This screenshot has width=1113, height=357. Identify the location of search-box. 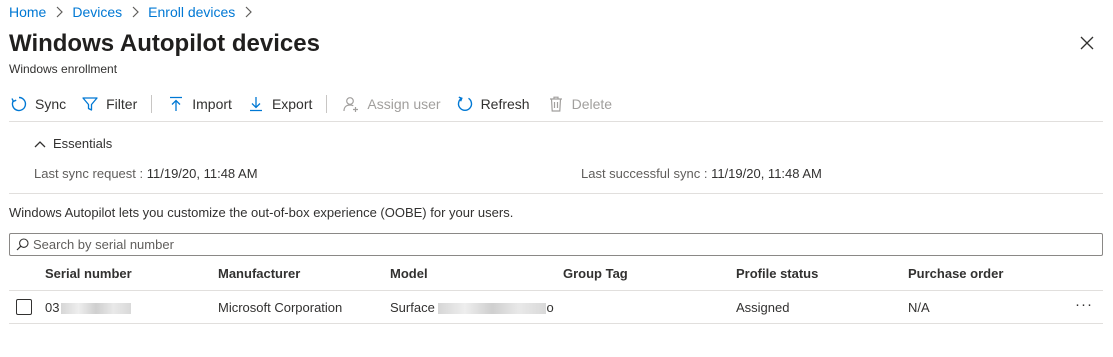
(556, 244).